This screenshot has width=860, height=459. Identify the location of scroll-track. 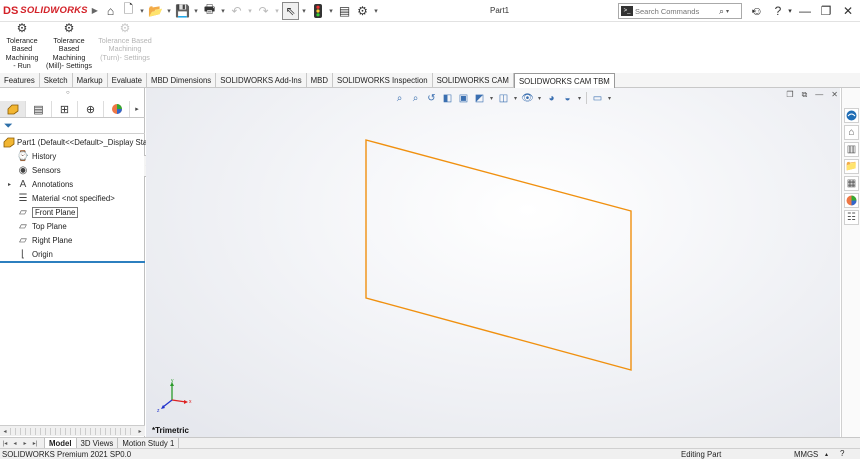
(72, 431).